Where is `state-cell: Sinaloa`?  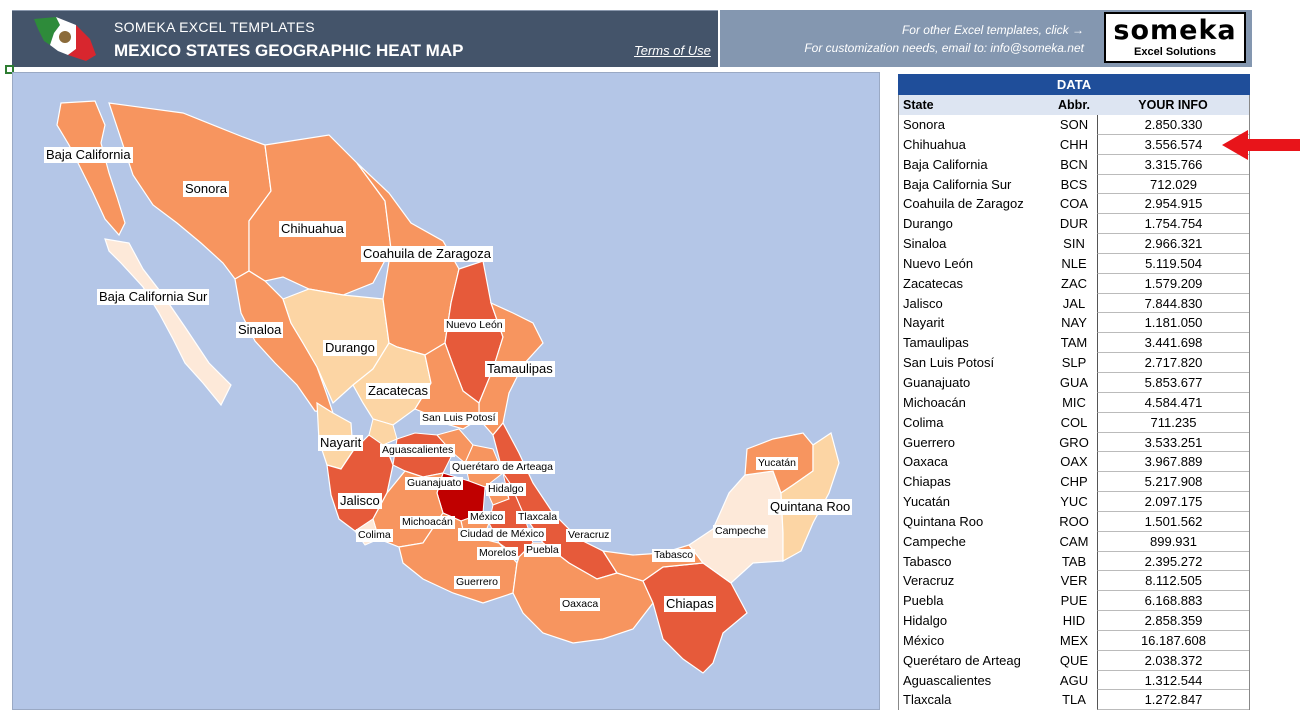
state-cell: Sinaloa is located at coordinates (925, 244).